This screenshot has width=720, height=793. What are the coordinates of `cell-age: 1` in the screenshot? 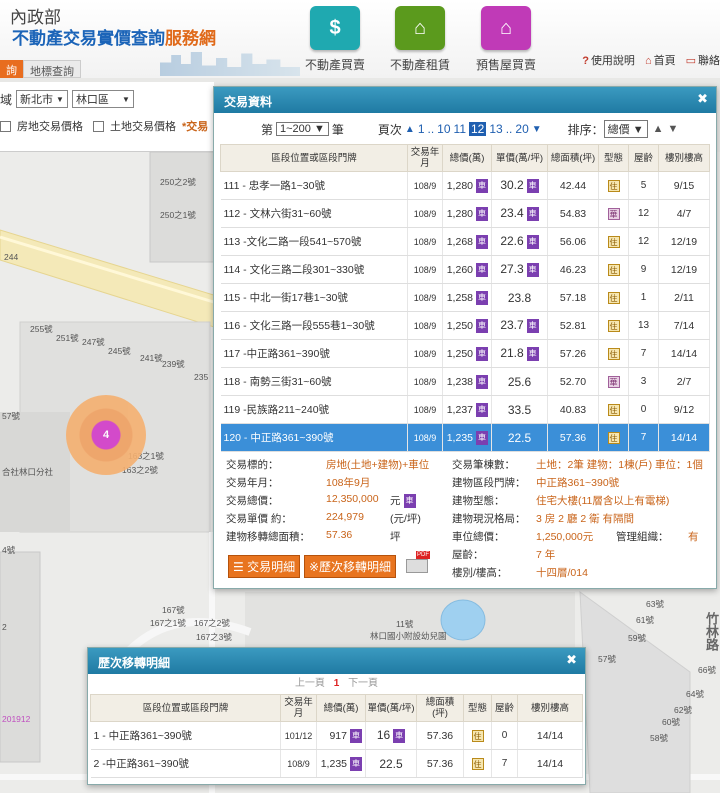 It's located at (643, 297).